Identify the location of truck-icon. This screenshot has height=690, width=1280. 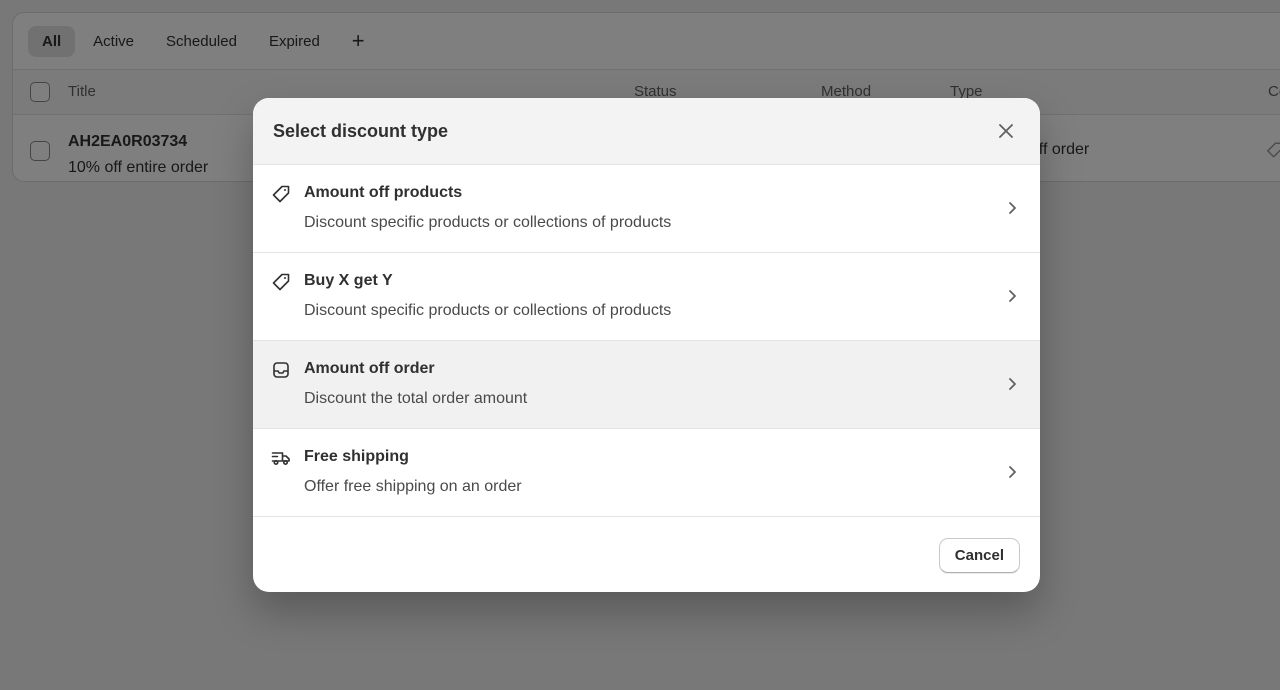
(281, 458).